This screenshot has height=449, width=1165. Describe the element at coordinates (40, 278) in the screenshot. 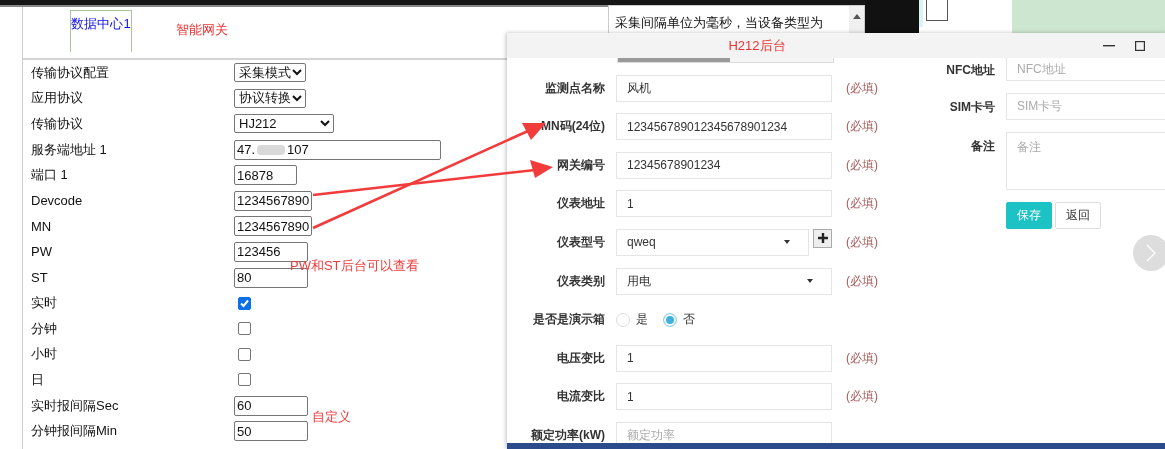

I see `field-label: ST` at that location.